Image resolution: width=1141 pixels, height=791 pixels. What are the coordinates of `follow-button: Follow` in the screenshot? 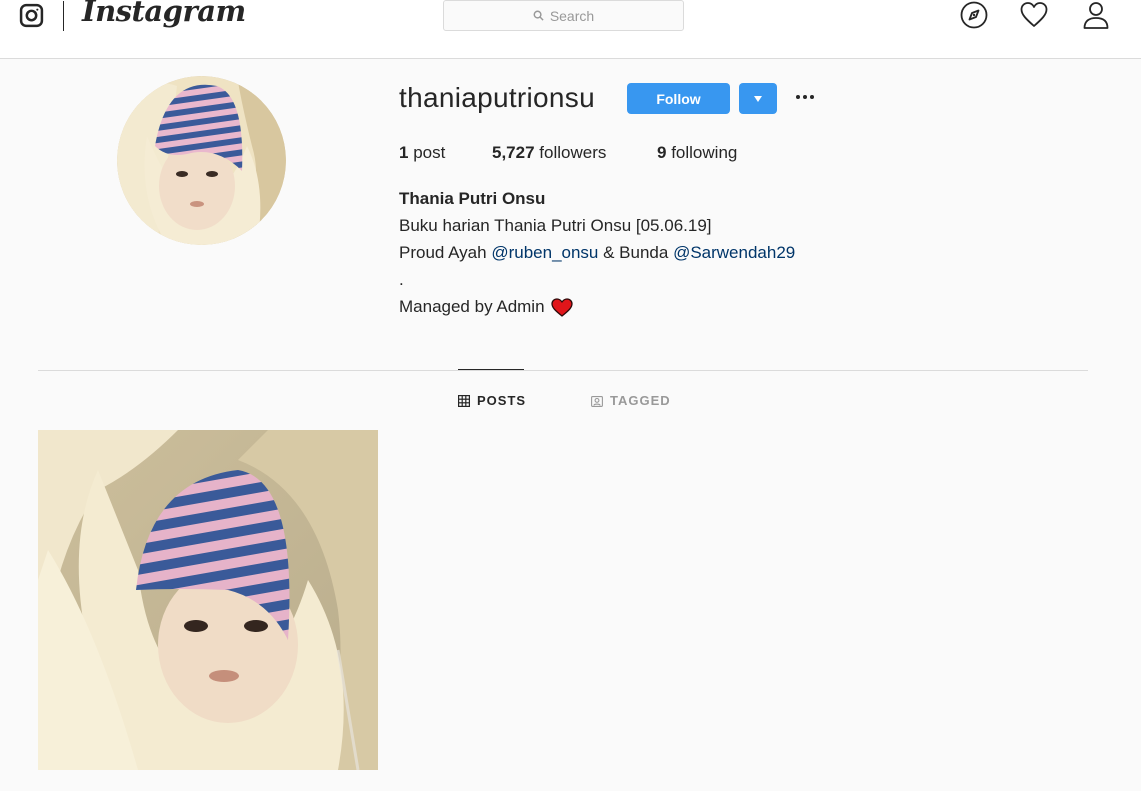 It's located at (678, 98).